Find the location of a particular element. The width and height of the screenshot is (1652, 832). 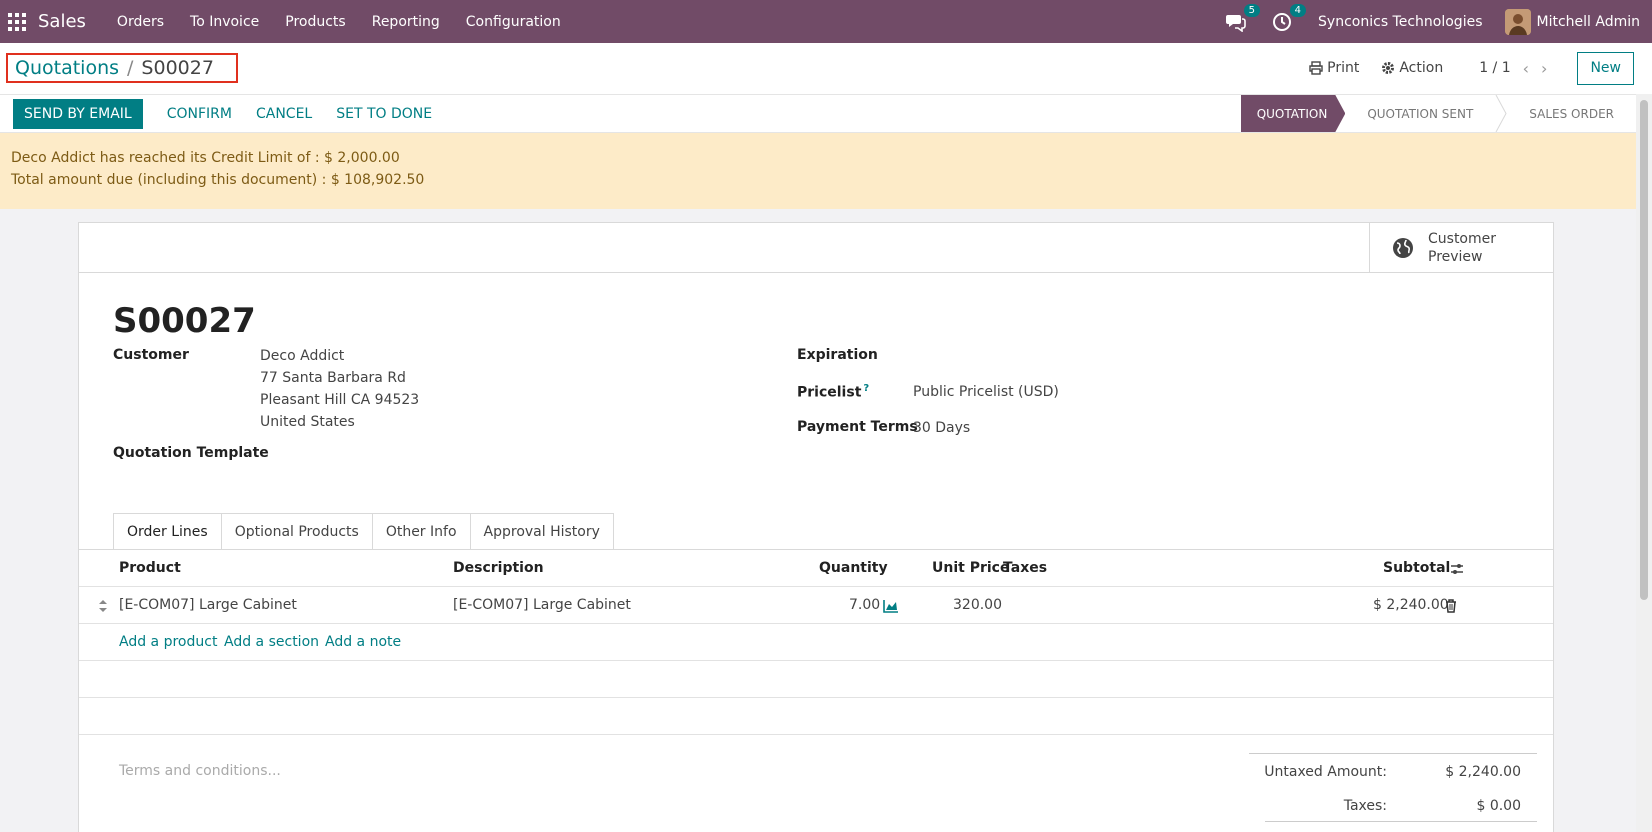

pricelist-label-text: Pricelist is located at coordinates (829, 392).